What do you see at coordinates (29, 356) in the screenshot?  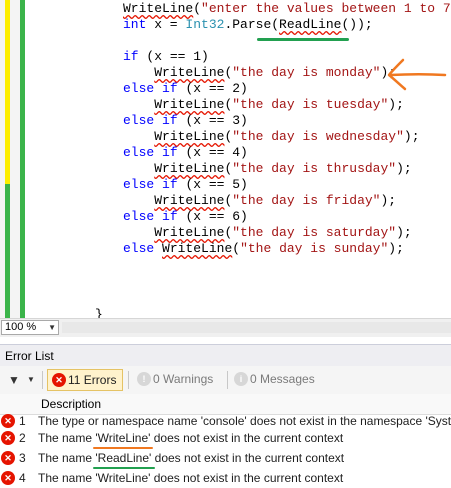 I see `error-list-title-text: Error List` at bounding box center [29, 356].